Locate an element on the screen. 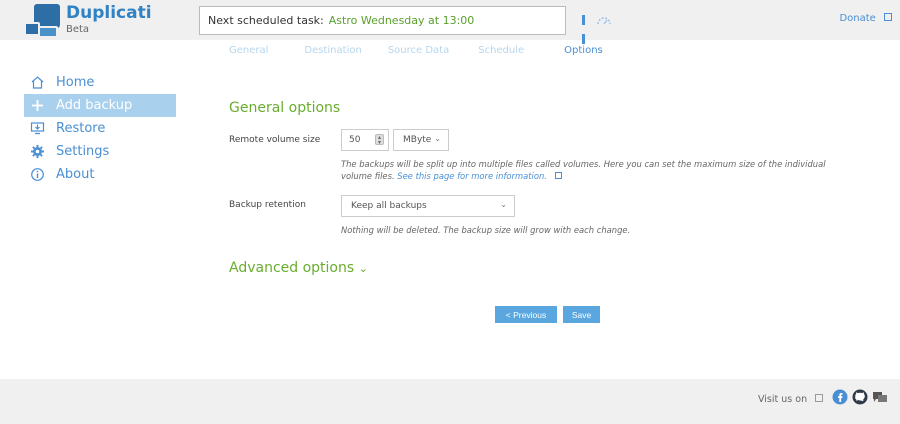 The width and height of the screenshot is (900, 424). pause-icon is located at coordinates (586, 29).